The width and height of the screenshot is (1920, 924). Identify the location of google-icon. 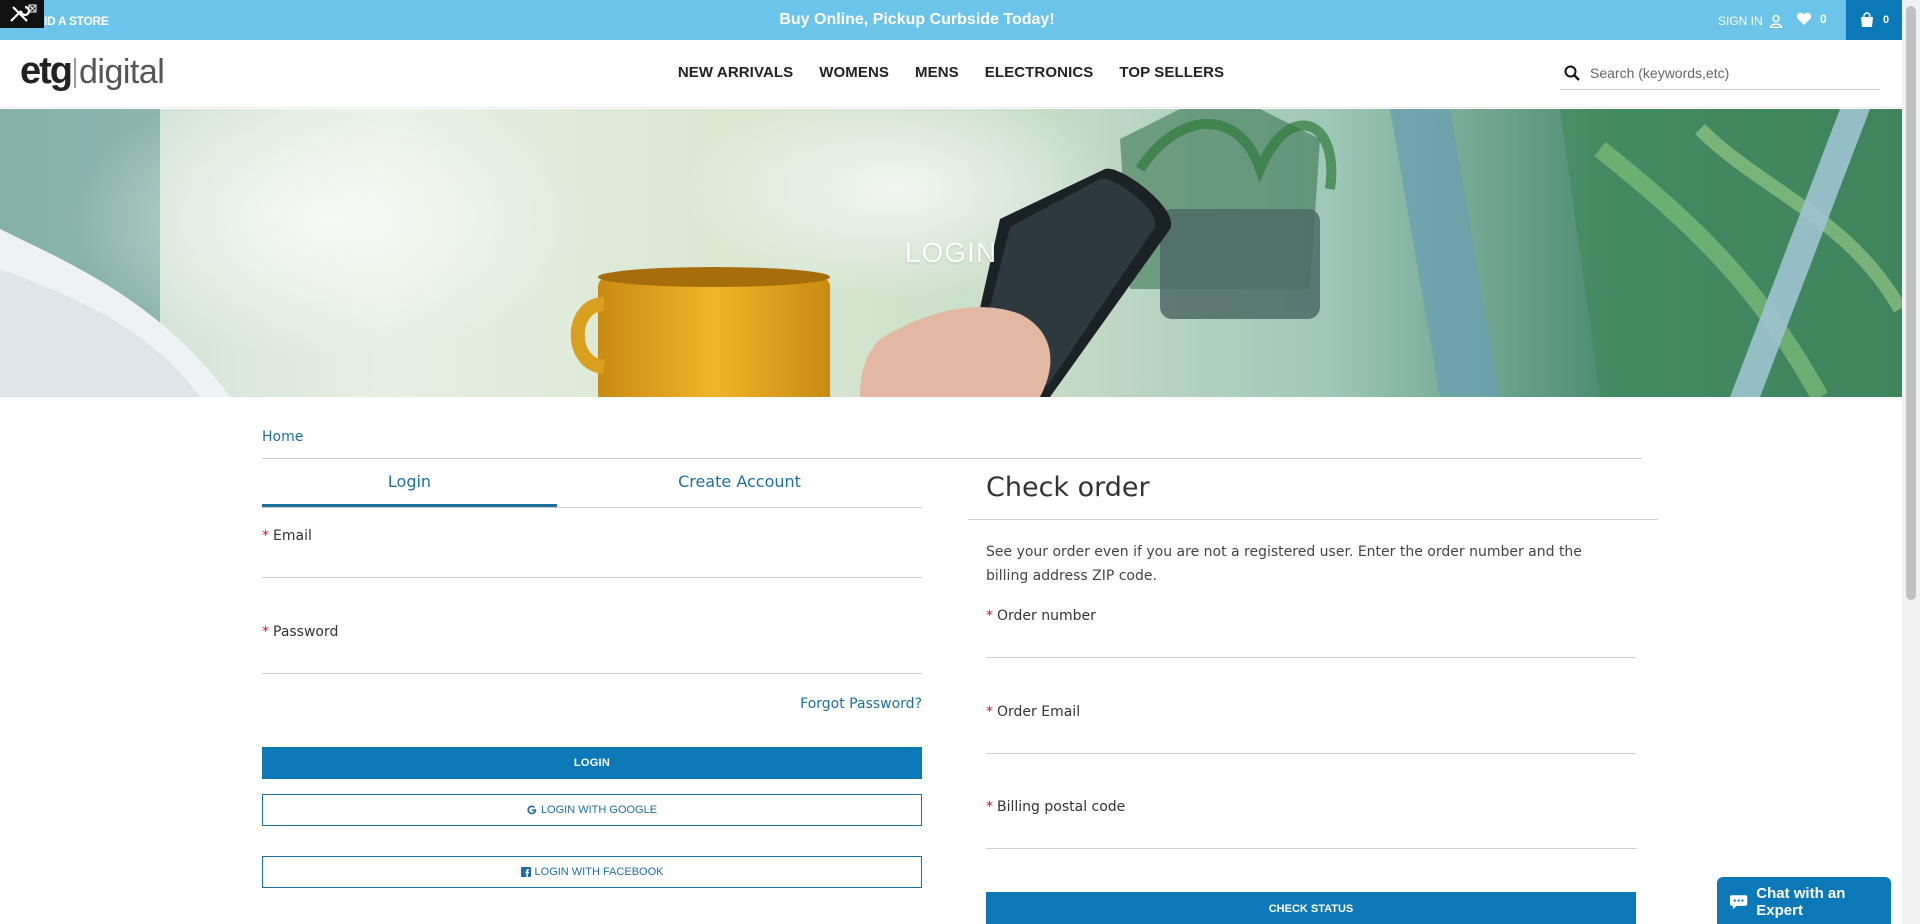
(532, 810).